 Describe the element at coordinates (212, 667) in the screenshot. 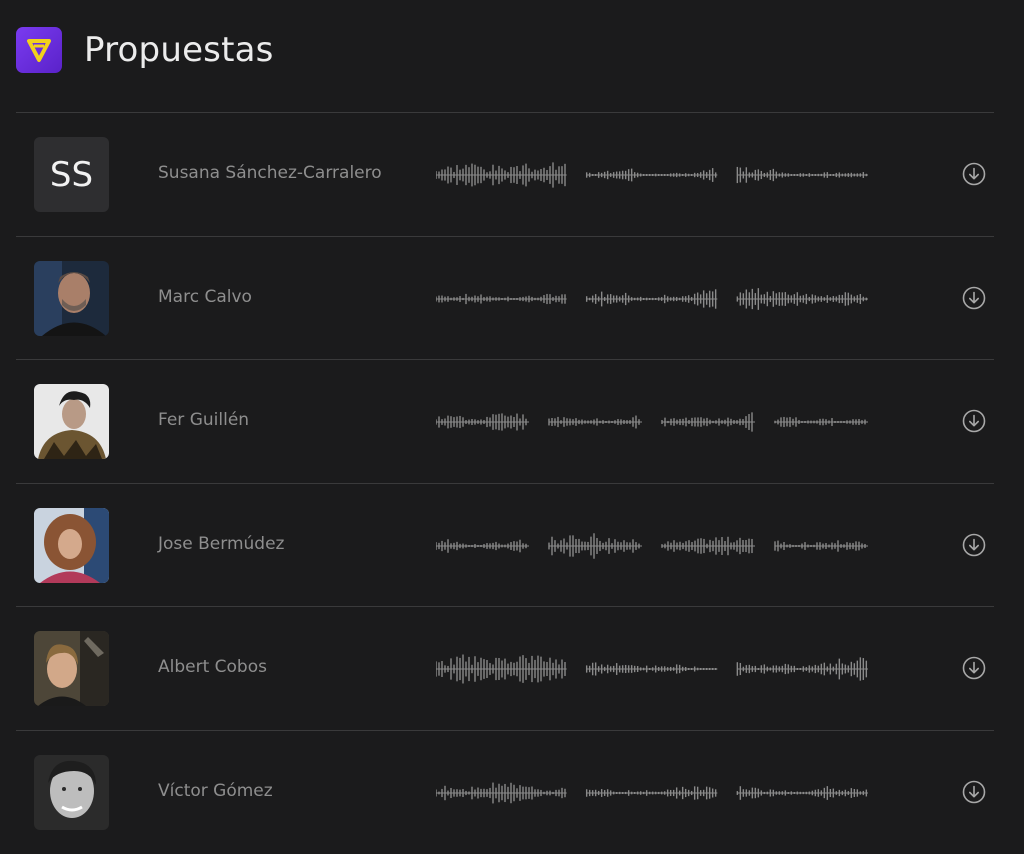

I see `proposal-name: Albert Cobos` at that location.